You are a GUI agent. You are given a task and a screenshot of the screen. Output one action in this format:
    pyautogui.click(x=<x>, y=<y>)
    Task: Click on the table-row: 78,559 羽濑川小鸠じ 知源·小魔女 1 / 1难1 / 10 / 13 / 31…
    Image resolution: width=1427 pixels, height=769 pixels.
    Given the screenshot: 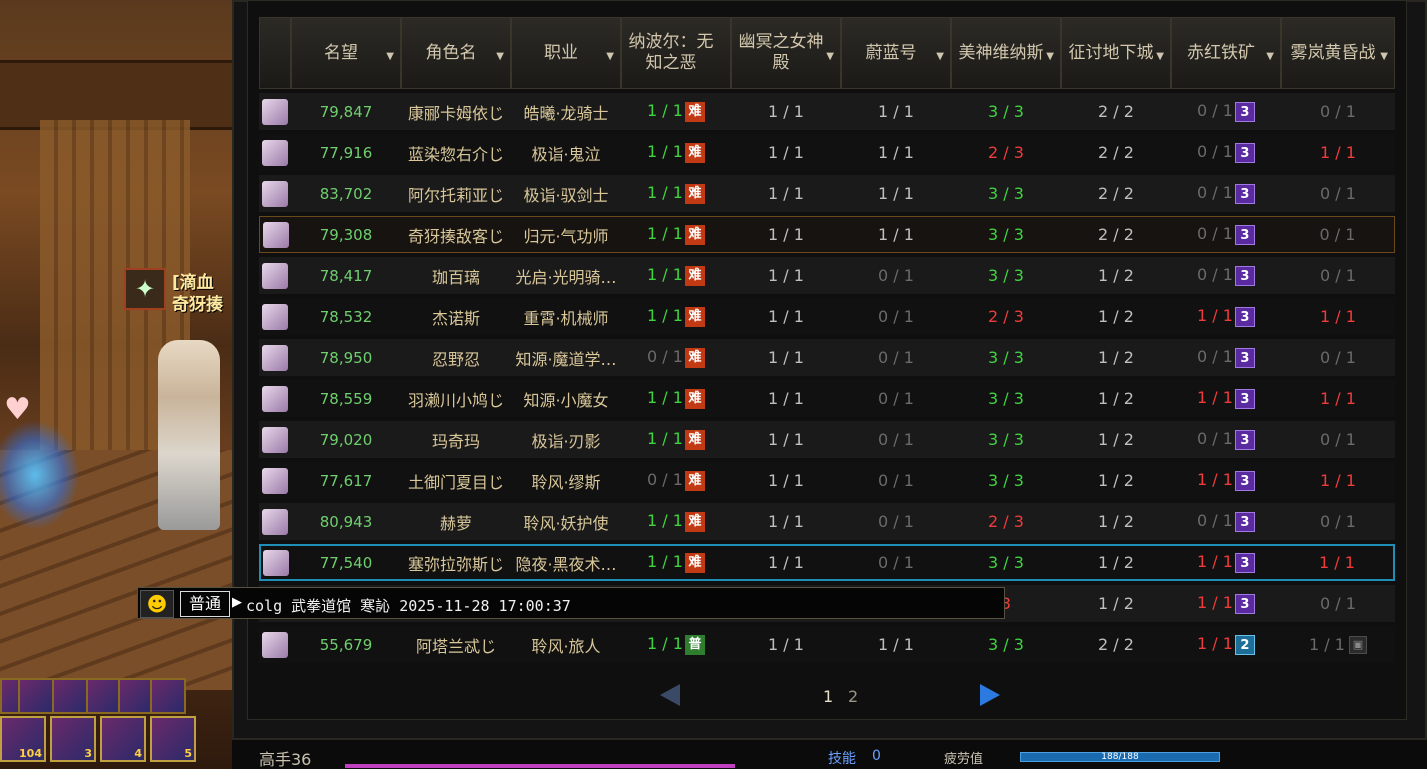 What is the action you would take?
    pyautogui.click(x=827, y=398)
    